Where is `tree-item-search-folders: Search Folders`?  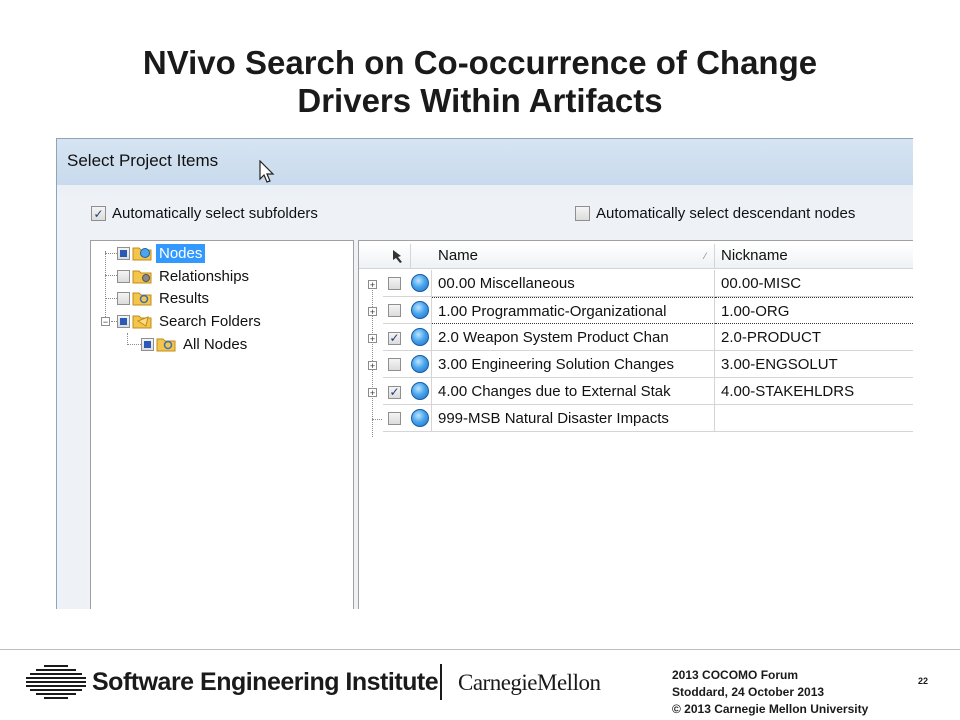
tree-item-search-folders: Search Folders is located at coordinates (190, 321).